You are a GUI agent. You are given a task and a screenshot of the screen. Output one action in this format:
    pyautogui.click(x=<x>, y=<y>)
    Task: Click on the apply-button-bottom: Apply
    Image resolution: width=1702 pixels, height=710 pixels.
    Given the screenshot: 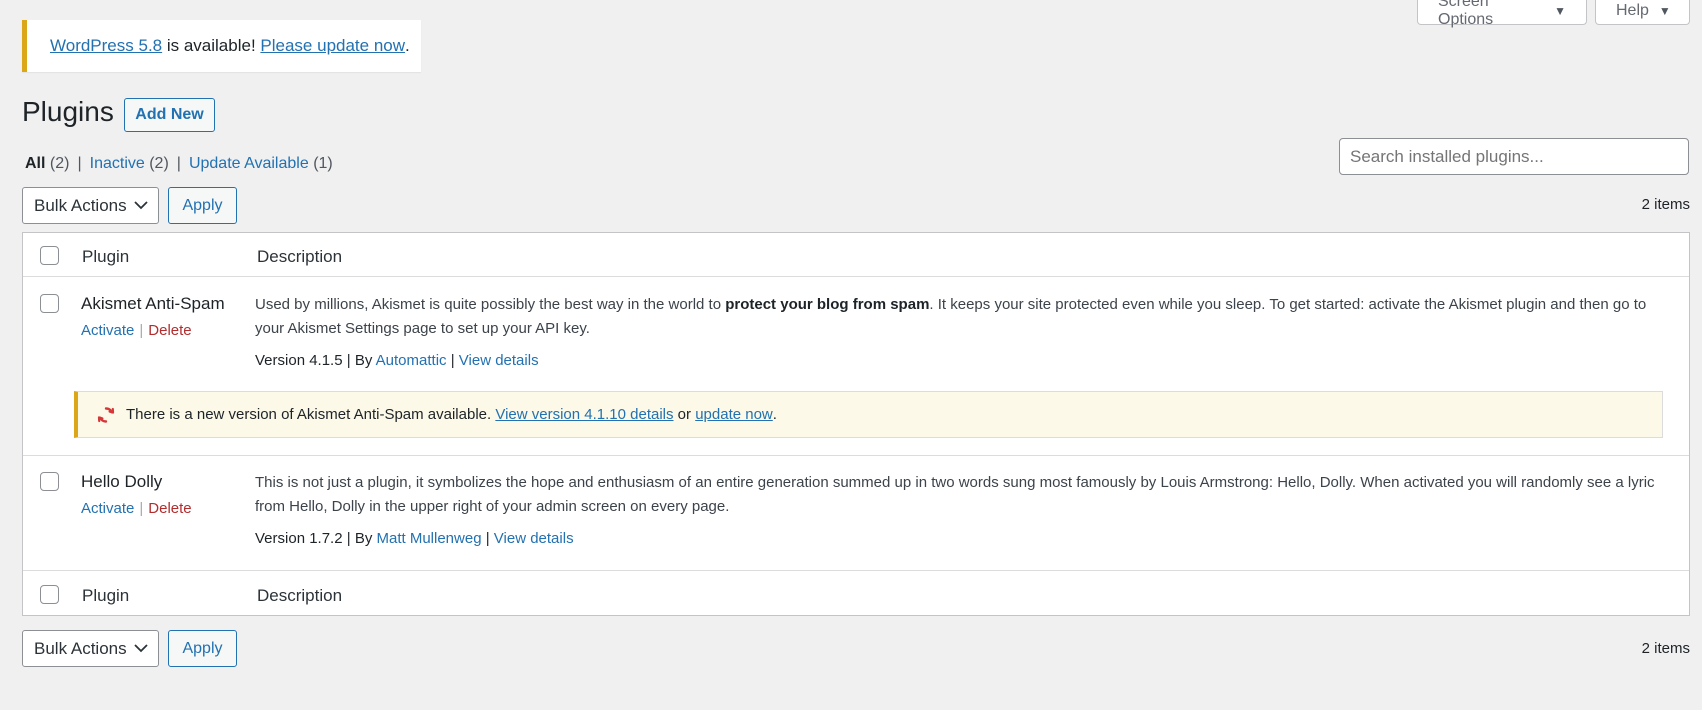 What is the action you would take?
    pyautogui.click(x=202, y=648)
    